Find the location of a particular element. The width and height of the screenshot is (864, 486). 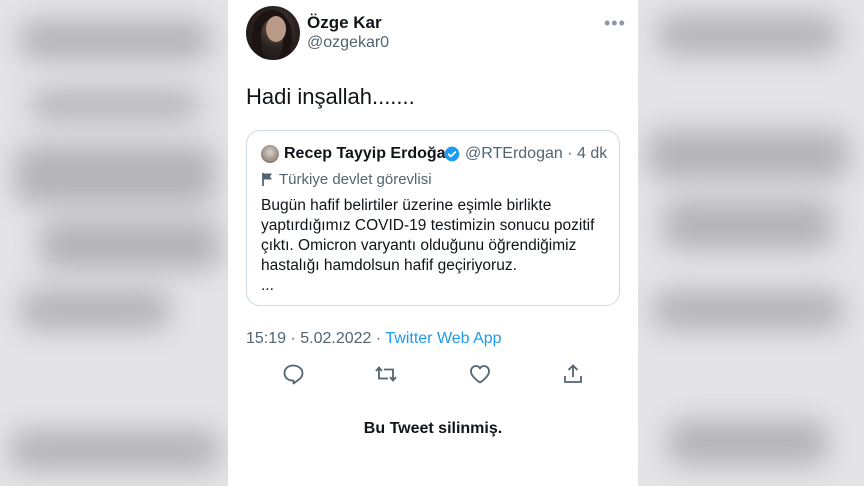

tweet-meta: 15:19 · 5.02.2022 · Twitter Web App is located at coordinates (374, 339).